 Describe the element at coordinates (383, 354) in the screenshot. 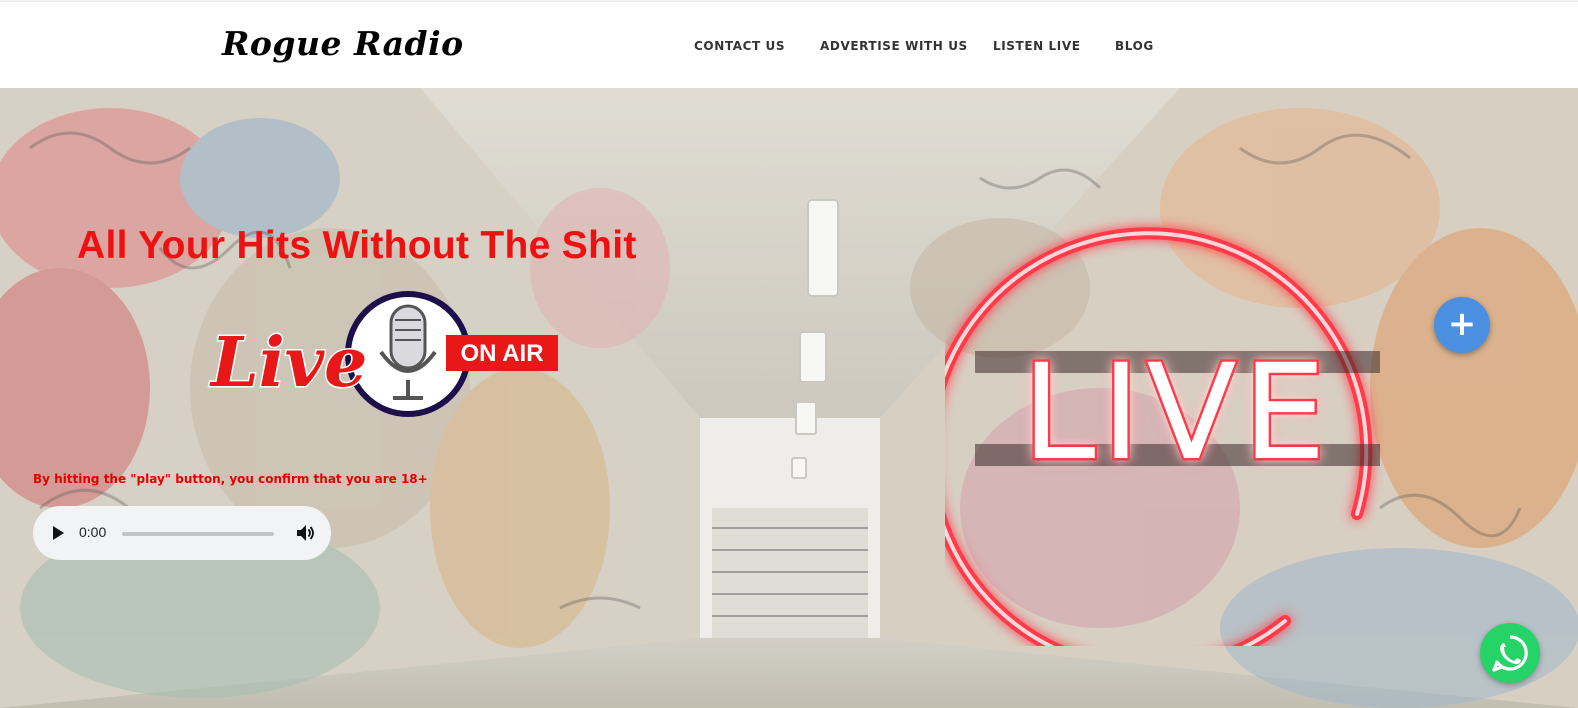

I see `live-on-air-badge: Live ON AIR` at that location.